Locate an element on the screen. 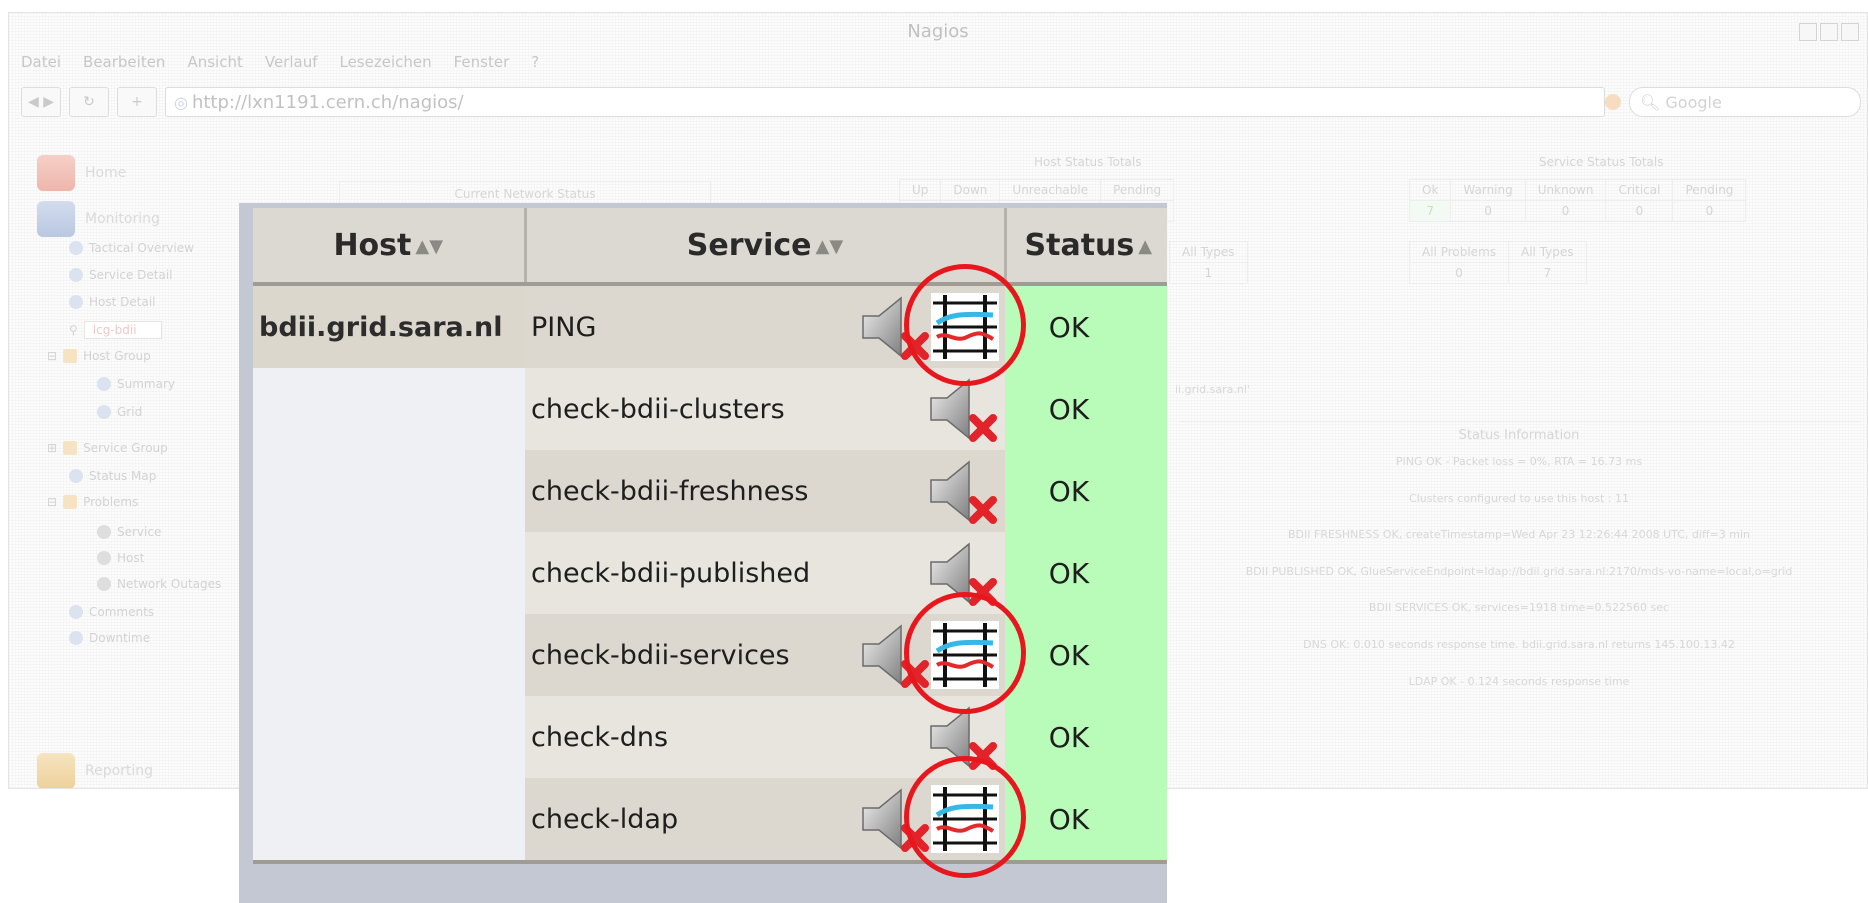  service-cell: check-bdii-services is located at coordinates (765, 655).